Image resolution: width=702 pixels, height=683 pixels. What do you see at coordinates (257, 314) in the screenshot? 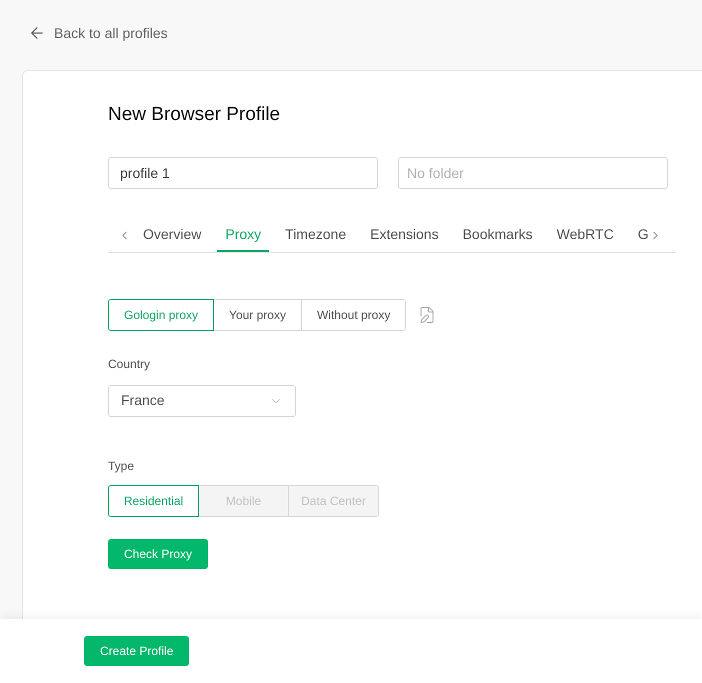
I see `proxy-mode-button: Your proxy` at bounding box center [257, 314].